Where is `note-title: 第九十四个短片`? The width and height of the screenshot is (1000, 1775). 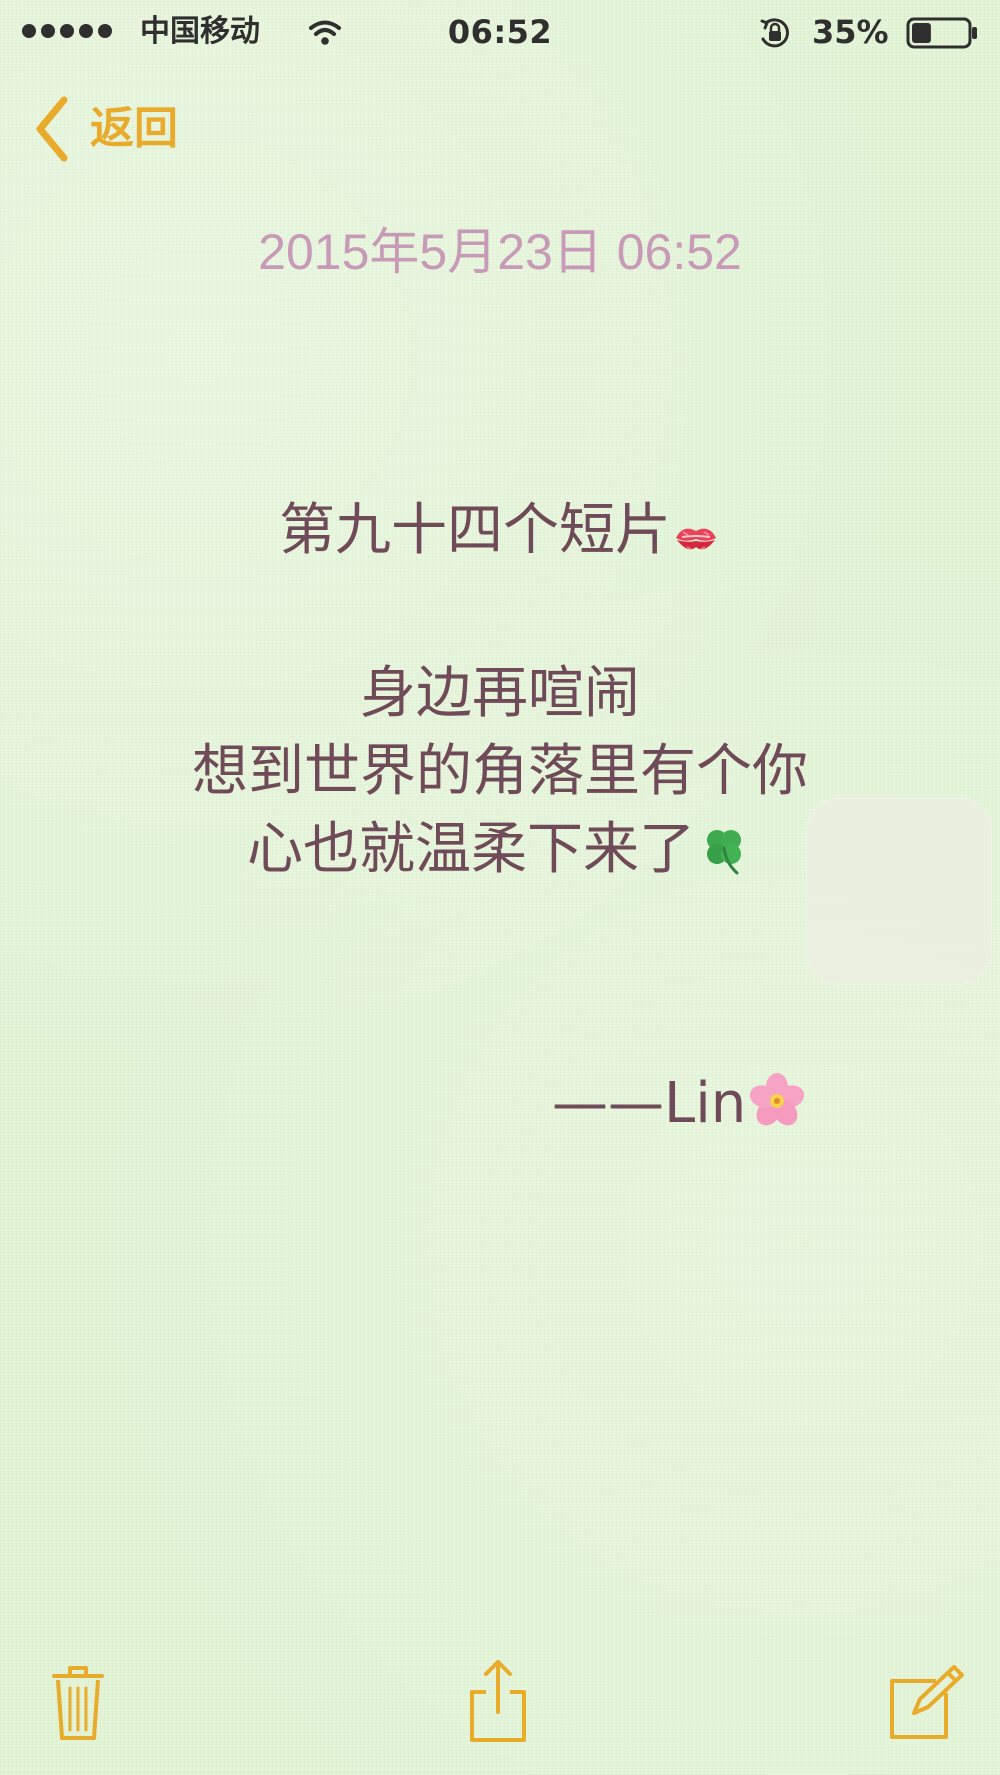
note-title: 第九十四个短片 is located at coordinates (475, 530).